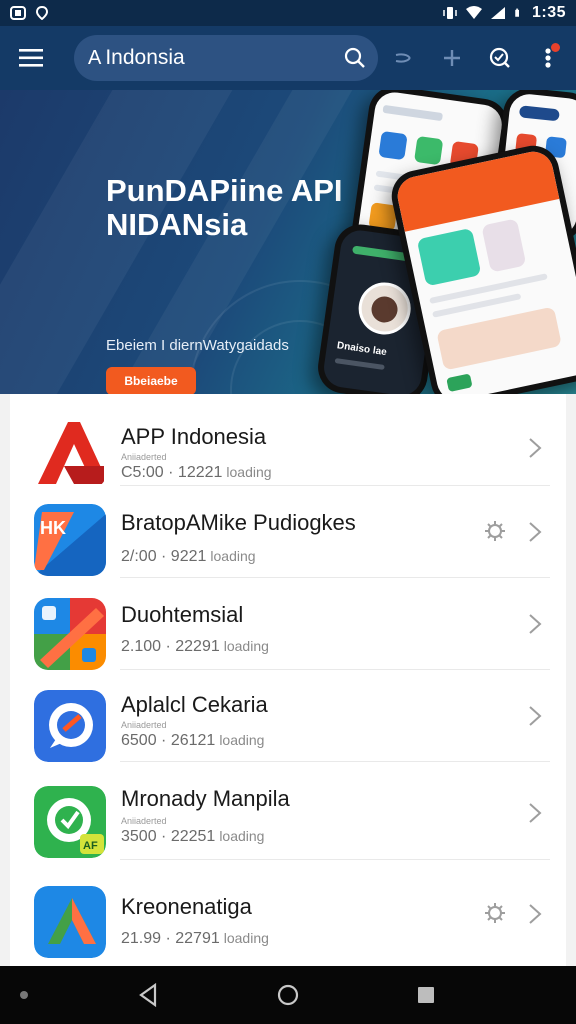  Describe the element at coordinates (517, 12) in the screenshot. I see `battery-icon` at that location.